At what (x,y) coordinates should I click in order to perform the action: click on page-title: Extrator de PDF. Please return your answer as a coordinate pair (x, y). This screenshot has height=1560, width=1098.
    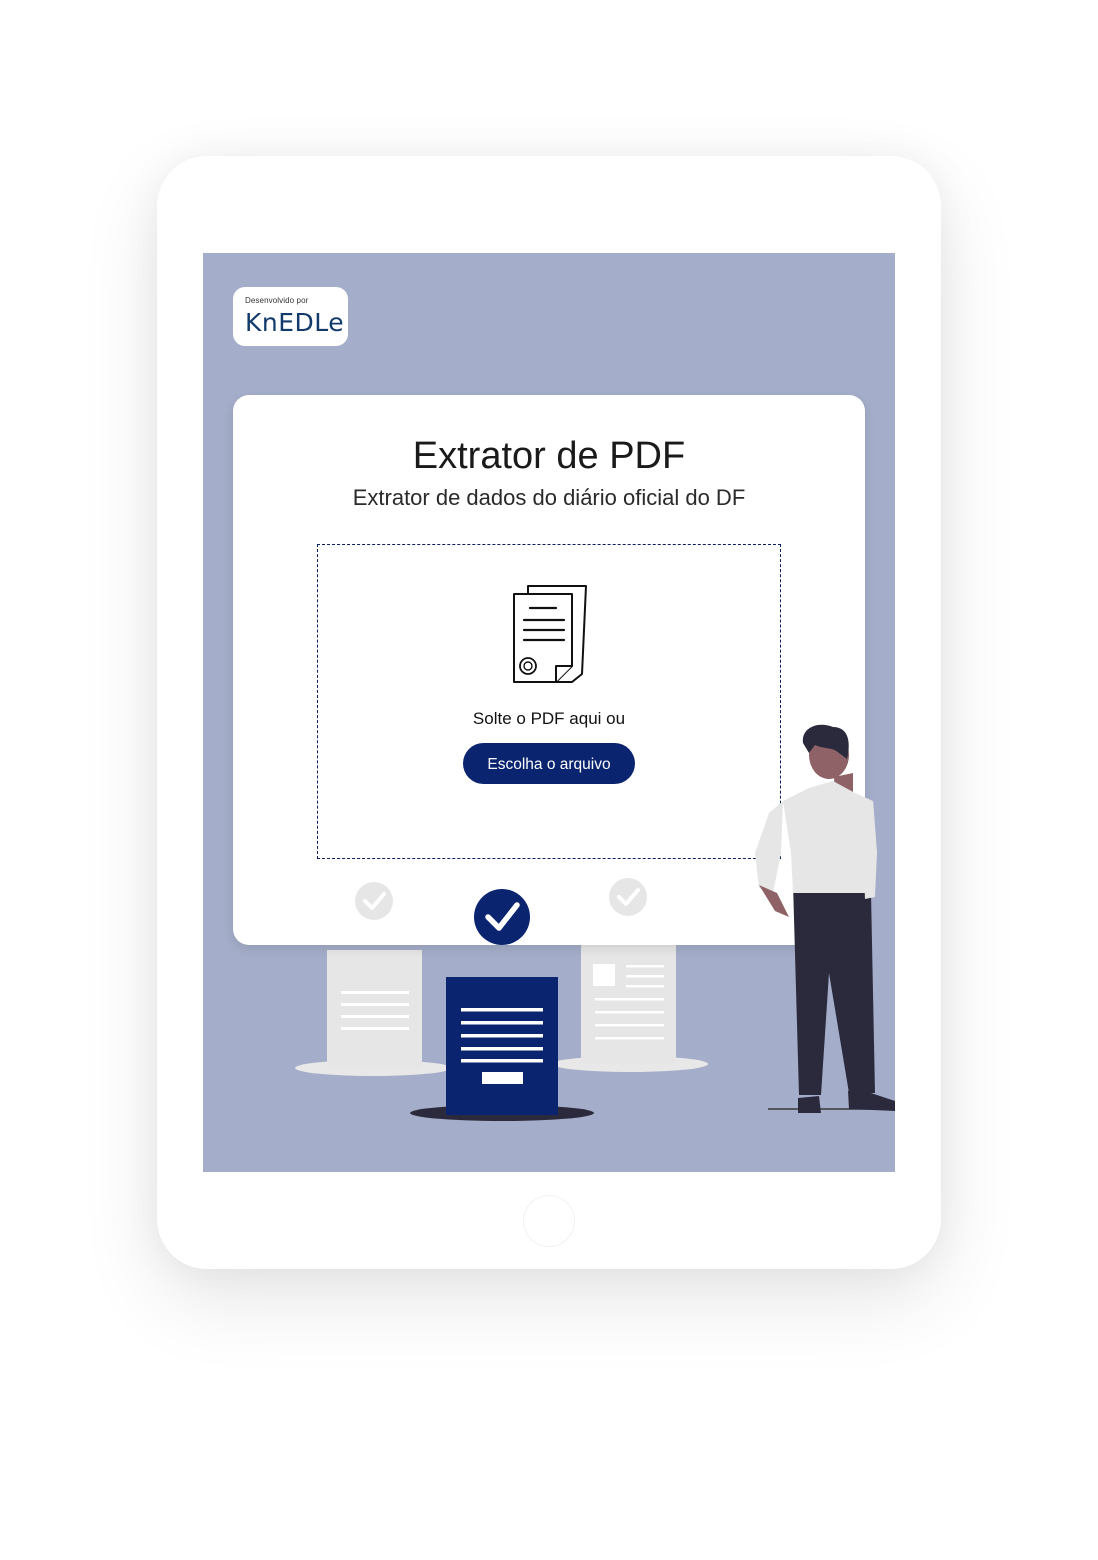
    Looking at the image, I should click on (549, 456).